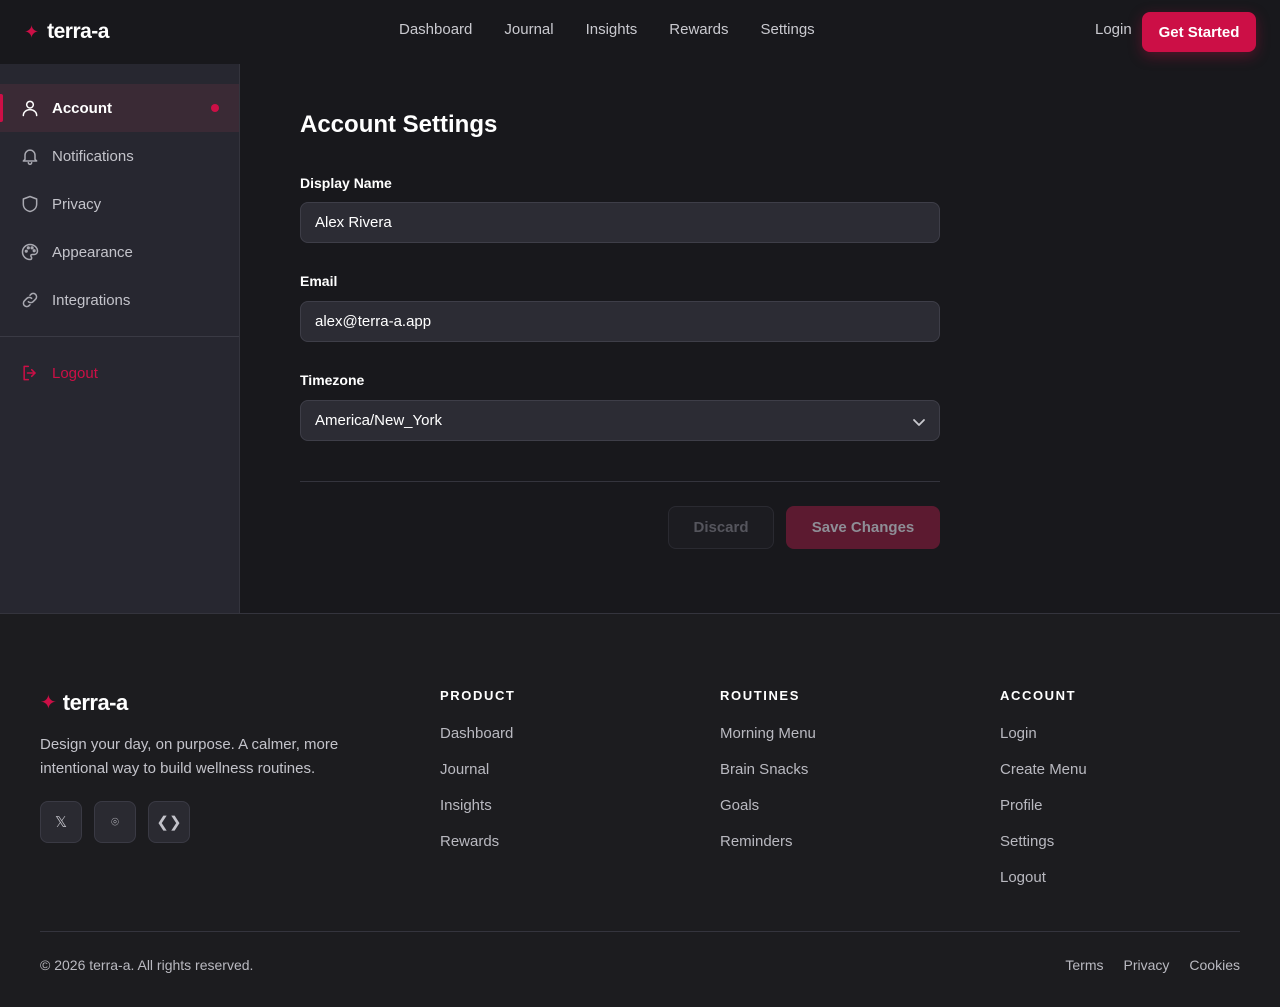 The image size is (1280, 1007). I want to click on footer-link: Logout, so click(1043, 887).